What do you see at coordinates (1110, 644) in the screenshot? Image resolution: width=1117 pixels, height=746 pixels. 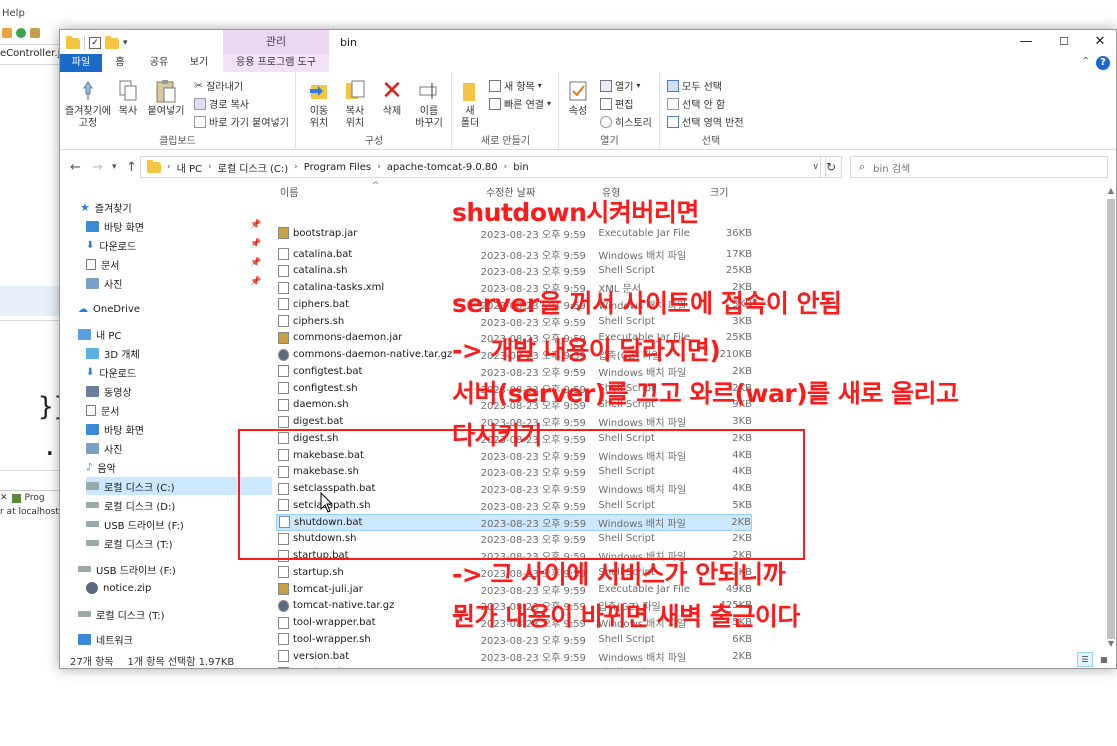 I see `scroll-down-icon: ▼` at bounding box center [1110, 644].